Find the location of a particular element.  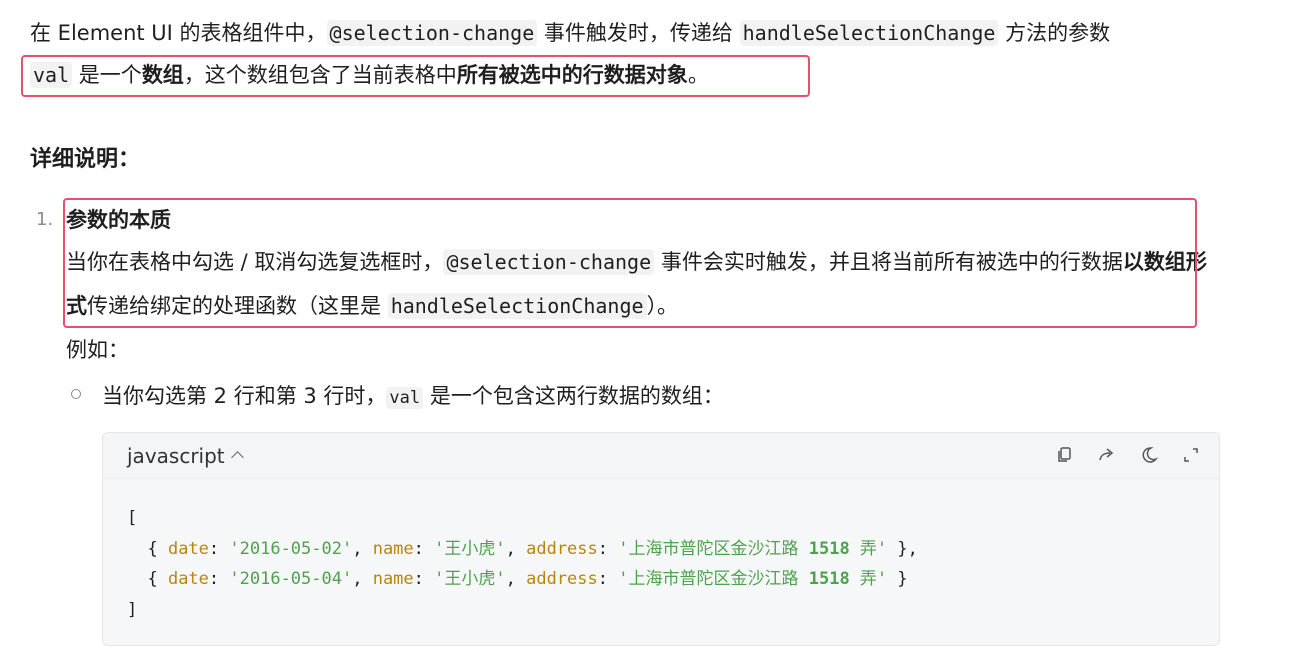

code-punct: }, is located at coordinates (902, 548).